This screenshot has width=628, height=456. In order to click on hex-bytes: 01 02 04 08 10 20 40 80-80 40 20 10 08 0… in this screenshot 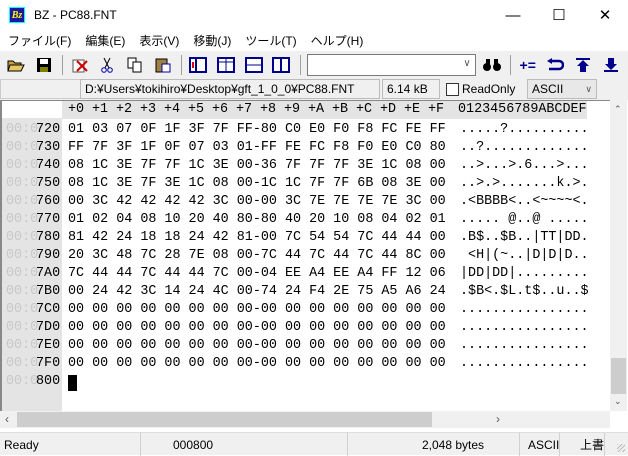, I will do `click(257, 220)`.